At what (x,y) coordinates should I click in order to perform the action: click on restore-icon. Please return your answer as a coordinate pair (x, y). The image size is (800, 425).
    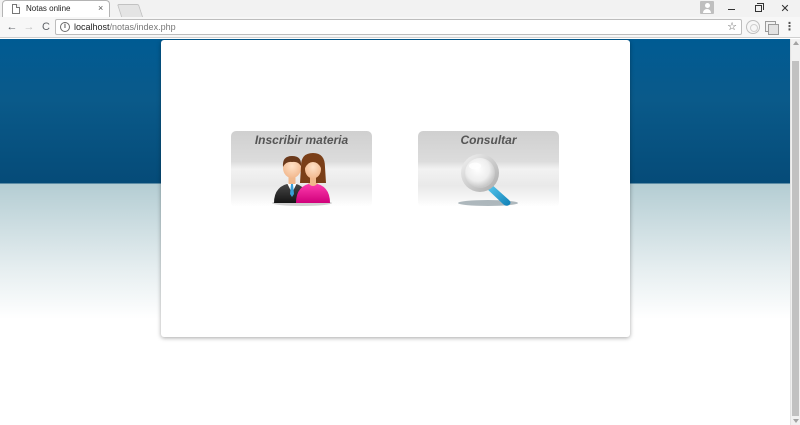
    Looking at the image, I should click on (759, 7).